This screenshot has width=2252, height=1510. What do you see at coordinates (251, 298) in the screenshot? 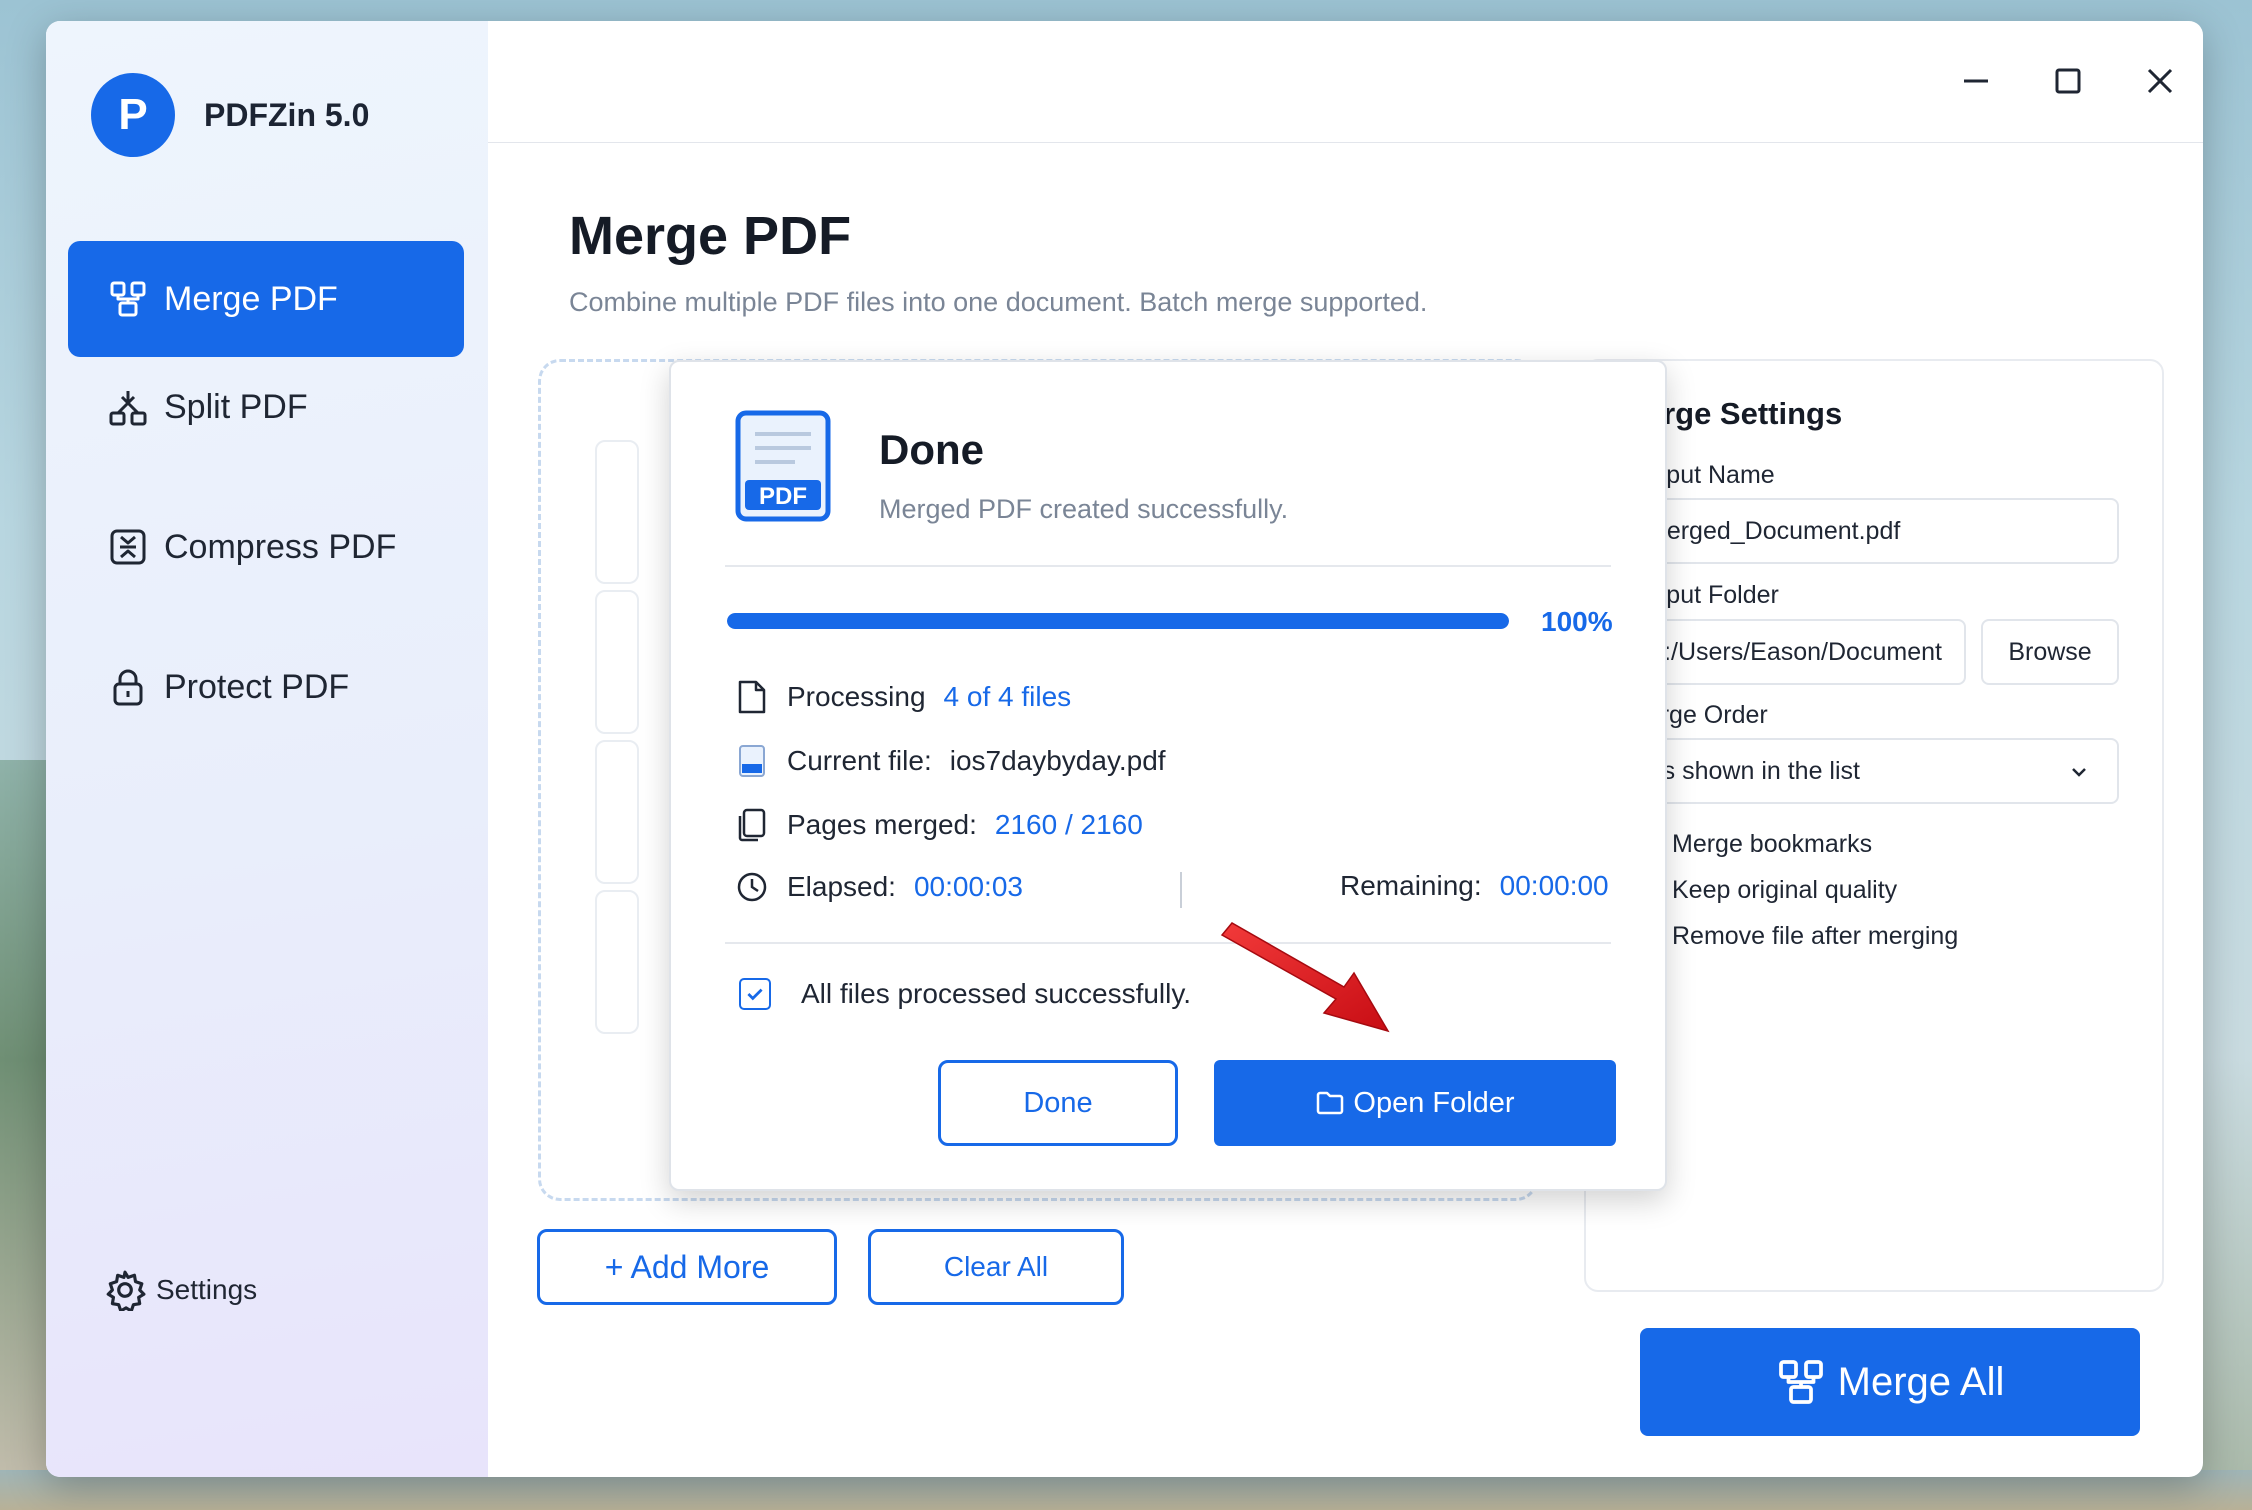
I see `sidebar-item-label: Merge PDF` at bounding box center [251, 298].